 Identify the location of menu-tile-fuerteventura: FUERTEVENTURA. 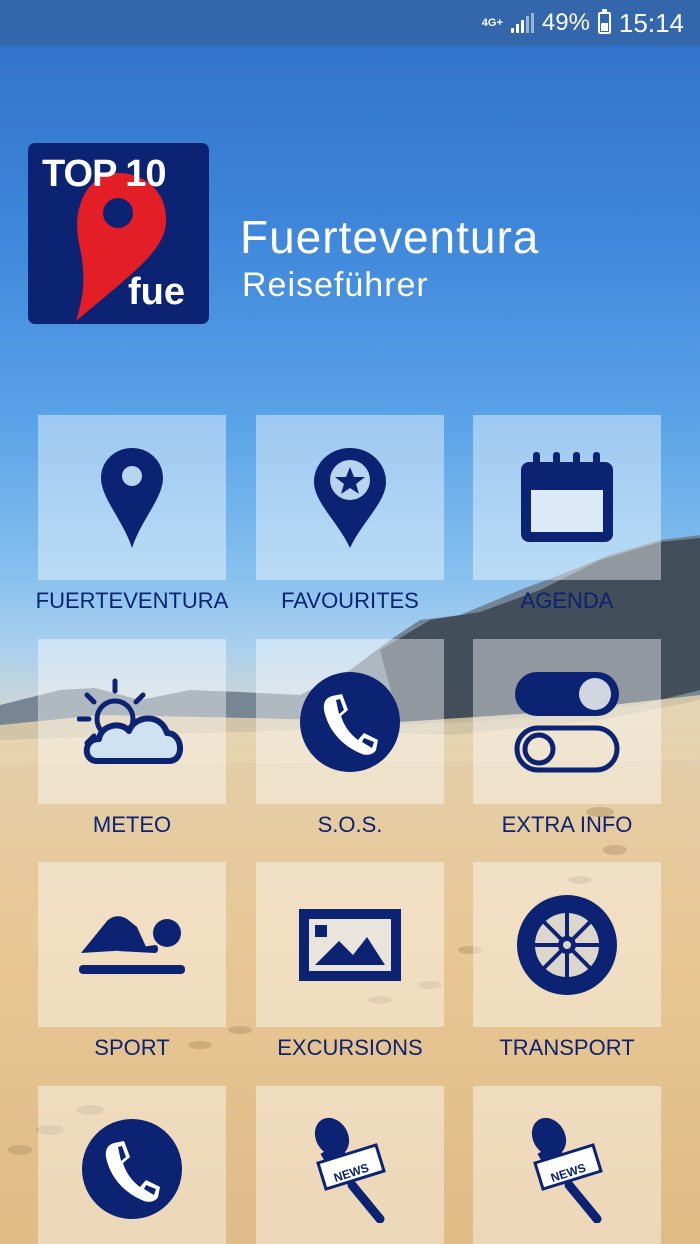
(132, 515).